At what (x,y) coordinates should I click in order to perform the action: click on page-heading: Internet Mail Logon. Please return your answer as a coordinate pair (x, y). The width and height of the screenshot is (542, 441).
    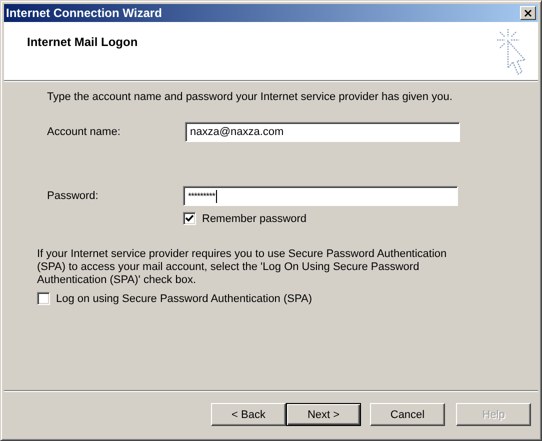
    Looking at the image, I should click on (82, 43).